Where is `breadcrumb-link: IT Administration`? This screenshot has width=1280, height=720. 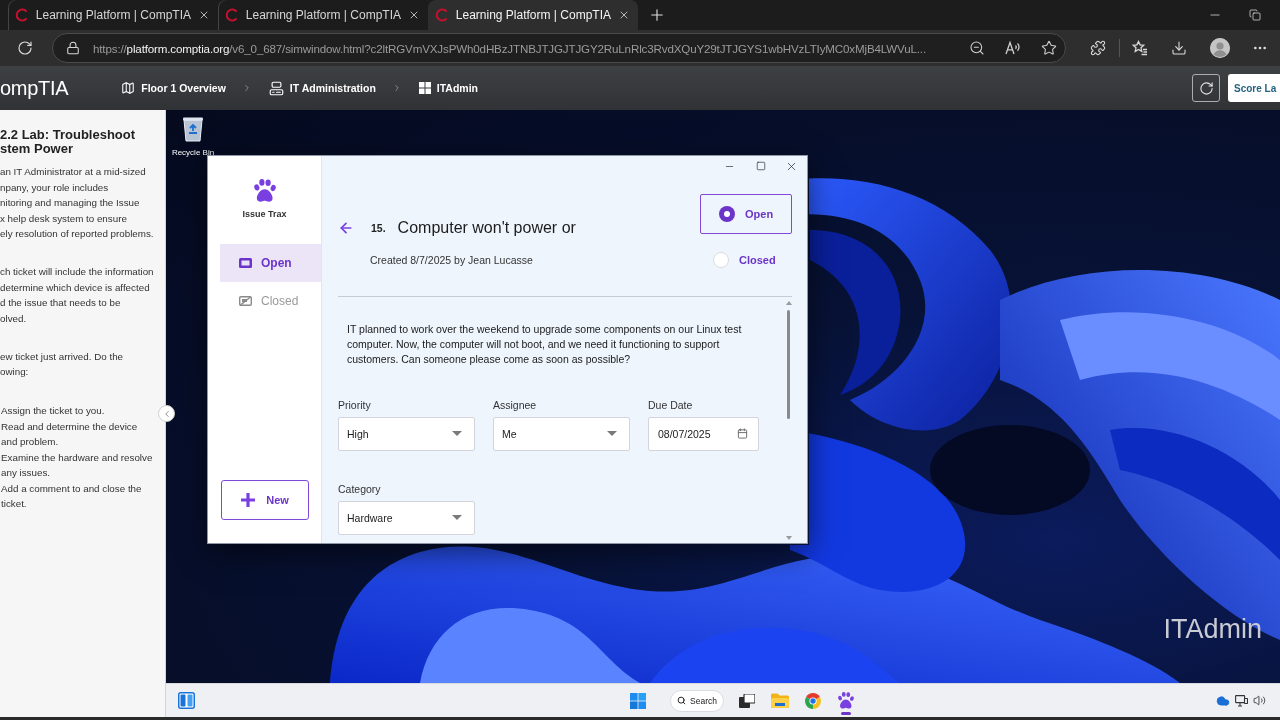 breadcrumb-link: IT Administration is located at coordinates (322, 88).